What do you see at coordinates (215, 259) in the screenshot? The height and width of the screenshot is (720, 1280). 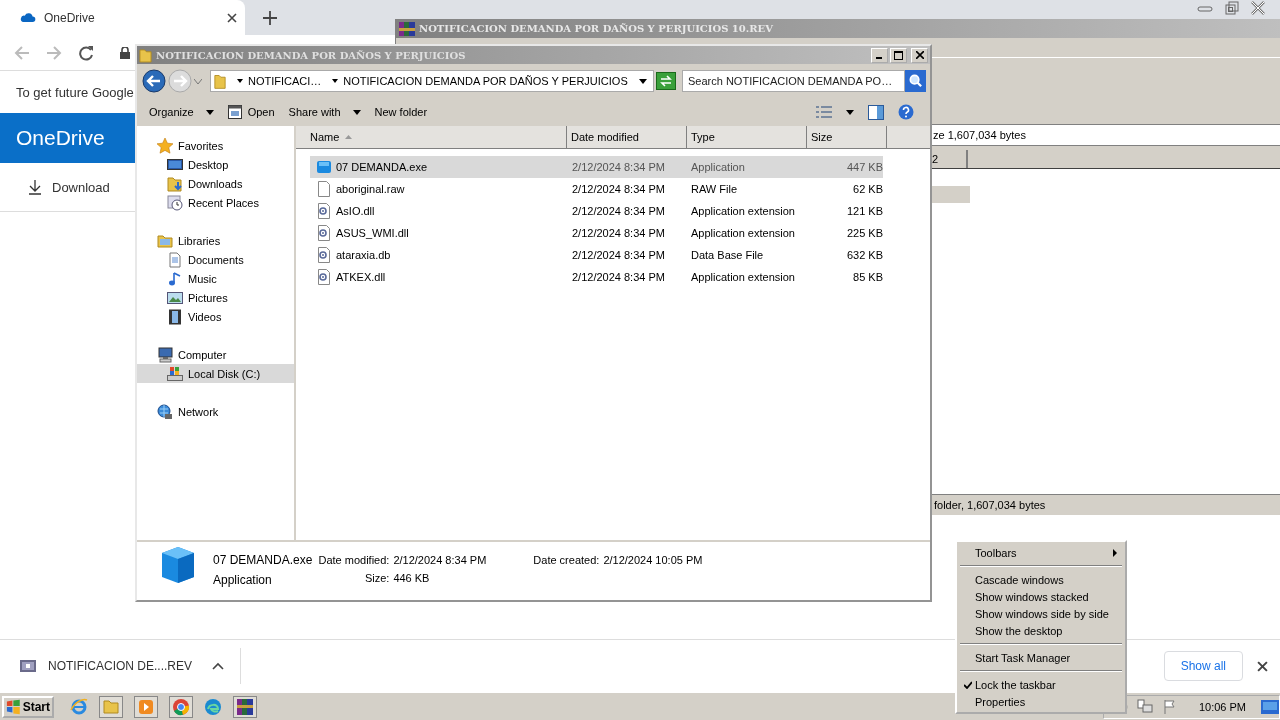 I see `nav-item: Documents` at bounding box center [215, 259].